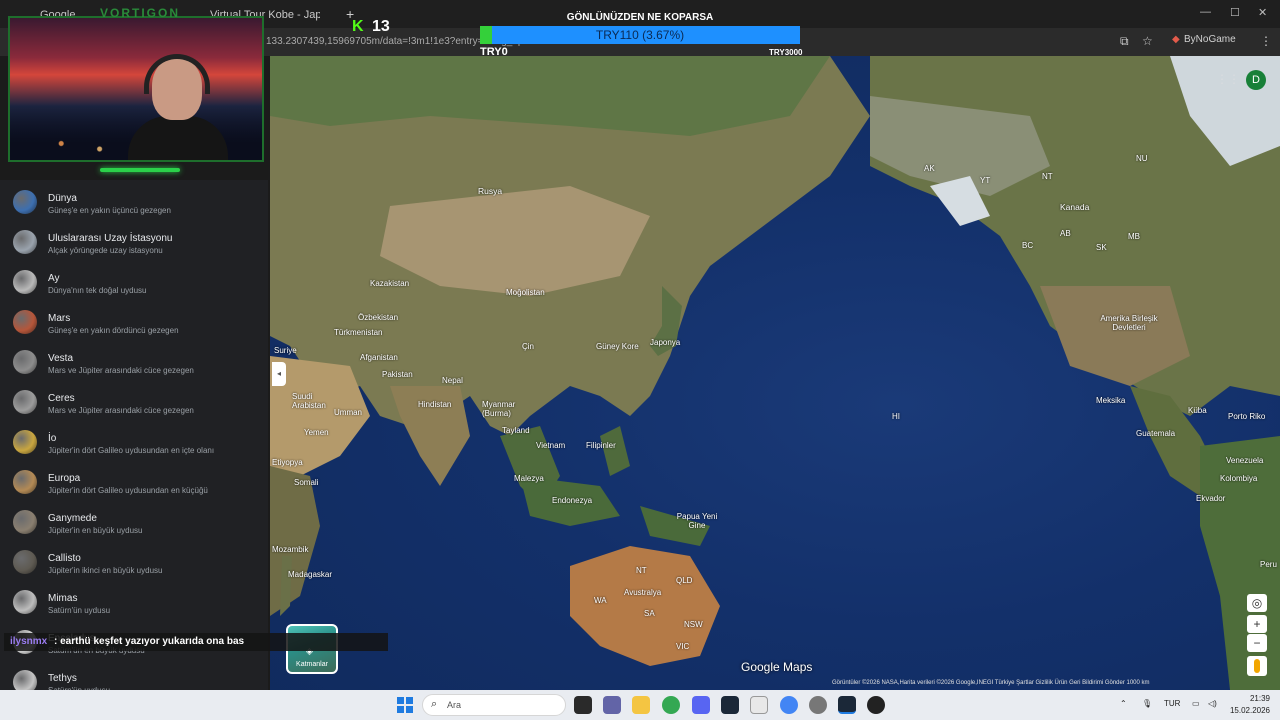 The height and width of the screenshot is (720, 1280). I want to click on zoom-in-button: +, so click(1257, 624).